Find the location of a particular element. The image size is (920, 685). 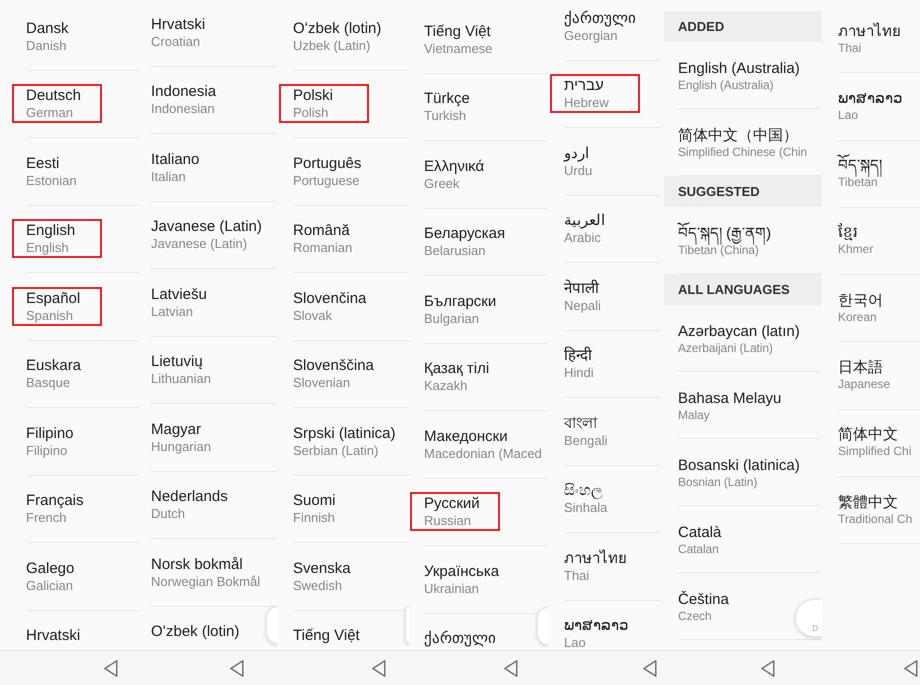

language-name: ខ្មែរ is located at coordinates (848, 233).